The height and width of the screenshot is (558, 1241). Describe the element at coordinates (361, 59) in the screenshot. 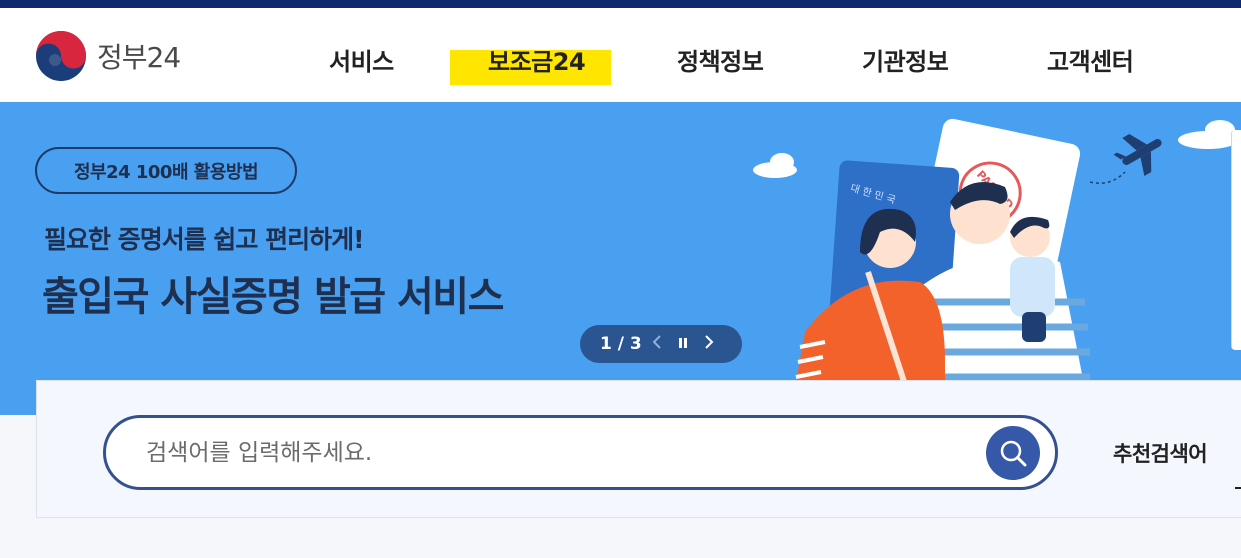

I see `nav-item-services: 서비스` at that location.